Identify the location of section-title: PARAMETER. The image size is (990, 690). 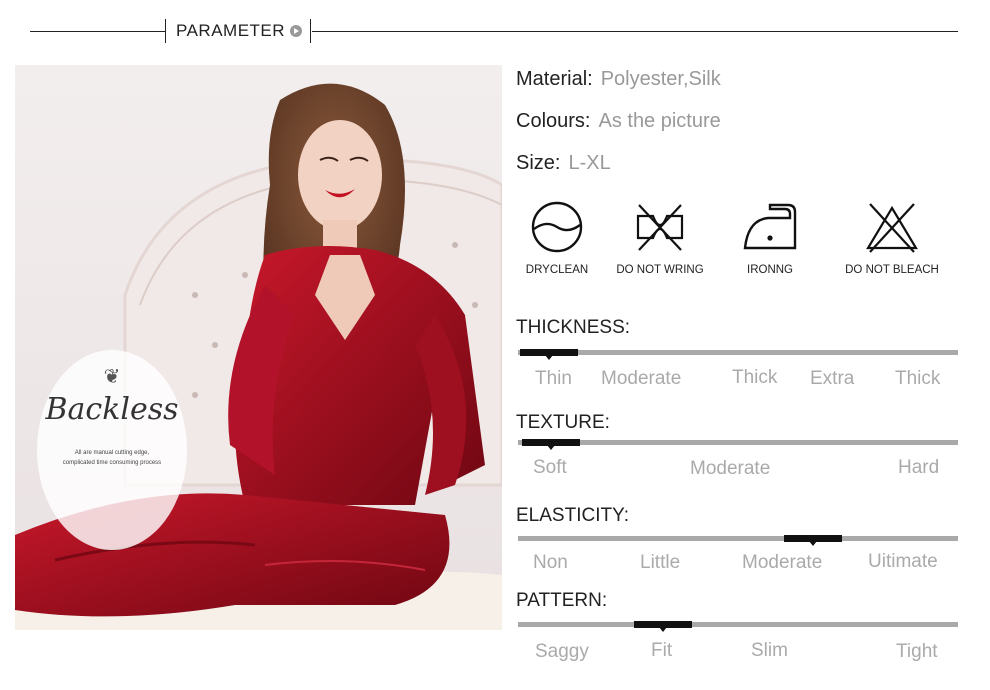
(231, 30).